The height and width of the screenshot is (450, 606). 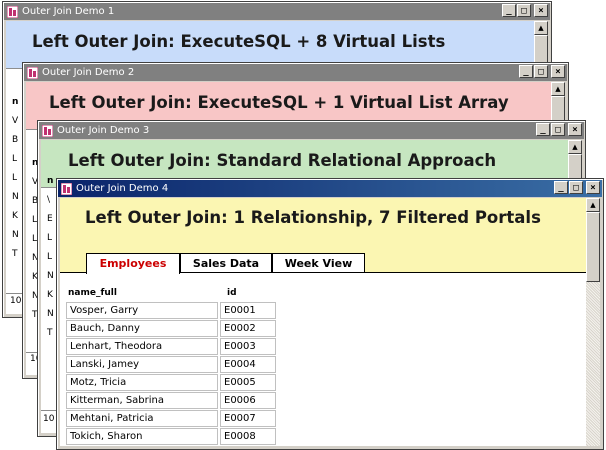 What do you see at coordinates (248, 400) in the screenshot?
I see `id-field: E0006` at bounding box center [248, 400].